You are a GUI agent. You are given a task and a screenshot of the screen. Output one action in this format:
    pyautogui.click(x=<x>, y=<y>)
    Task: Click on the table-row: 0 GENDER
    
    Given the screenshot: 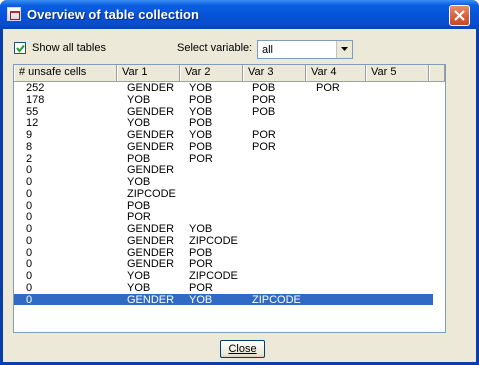 What is the action you would take?
    pyautogui.click(x=223, y=170)
    